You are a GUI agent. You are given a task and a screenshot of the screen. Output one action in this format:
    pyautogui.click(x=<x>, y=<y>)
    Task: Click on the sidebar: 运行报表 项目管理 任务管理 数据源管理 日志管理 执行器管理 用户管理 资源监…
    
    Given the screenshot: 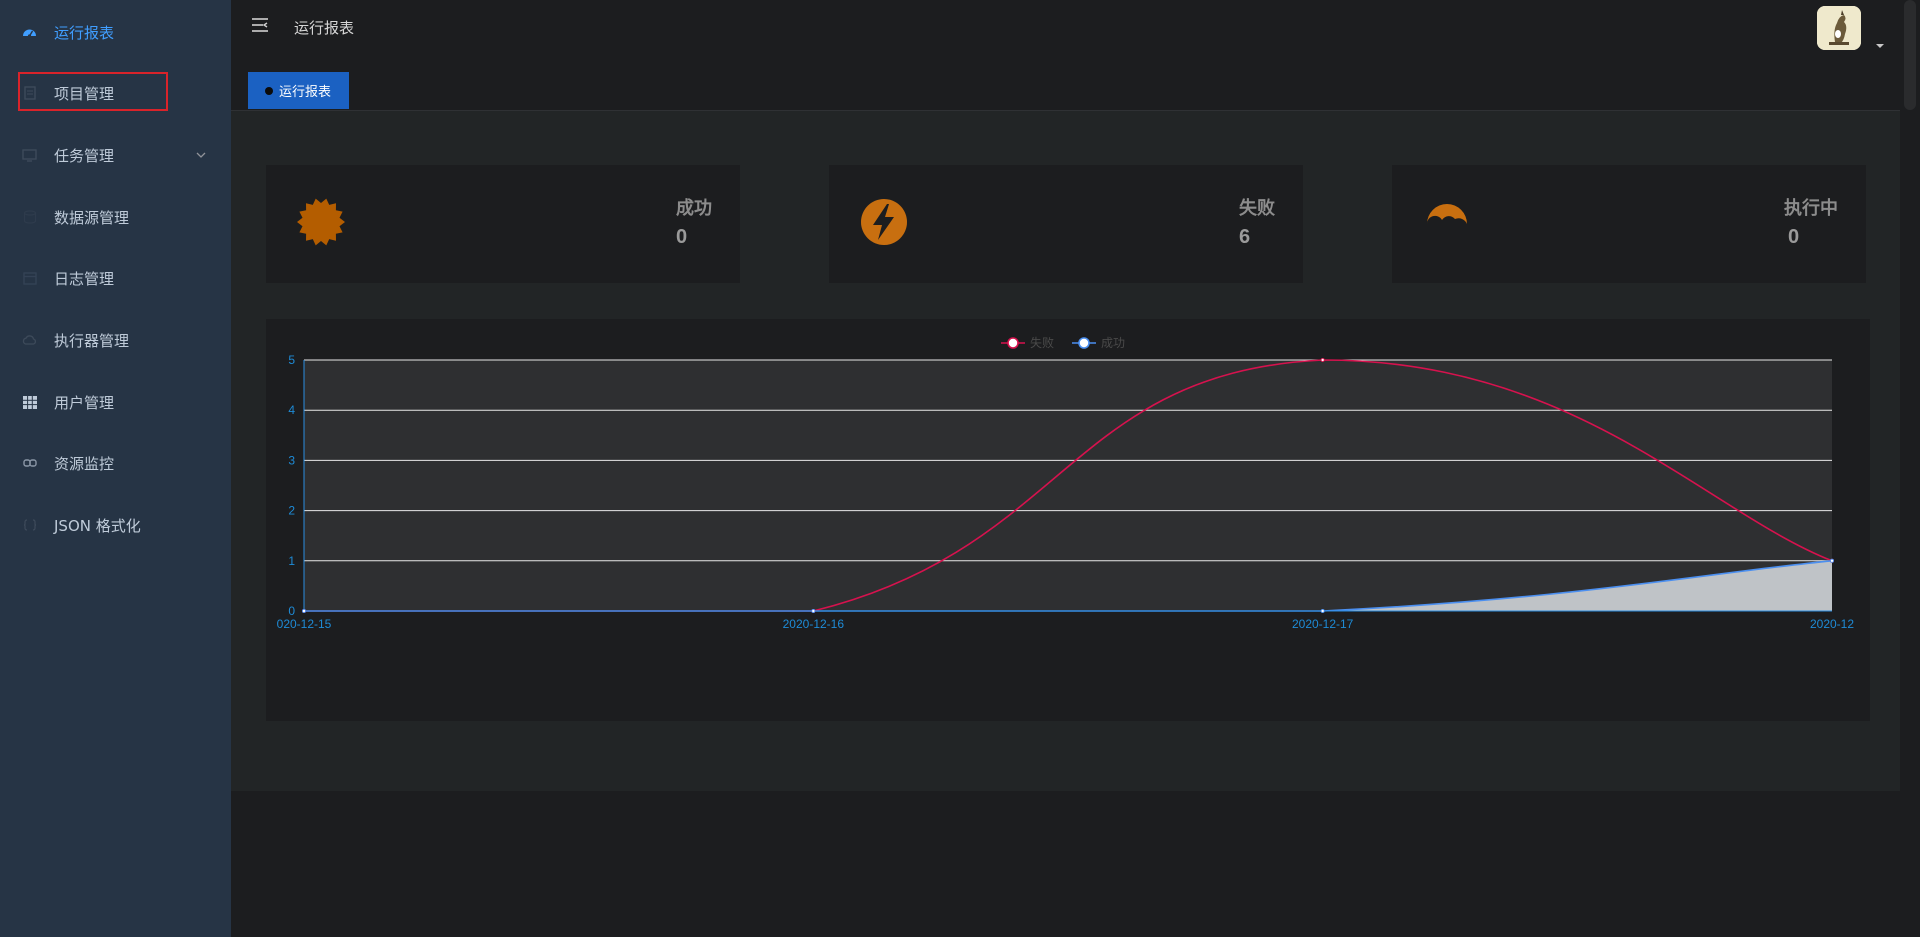 What is the action you would take?
    pyautogui.click(x=115, y=468)
    